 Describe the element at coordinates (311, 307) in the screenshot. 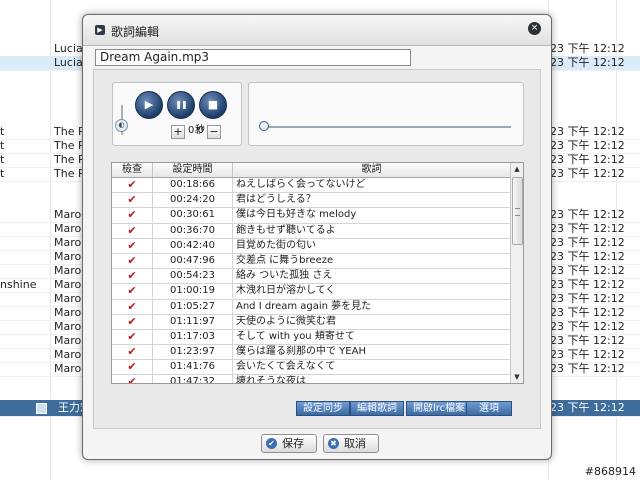

I see `table-row: ✔ 01:05:27 And I dream again 夢を見た` at that location.